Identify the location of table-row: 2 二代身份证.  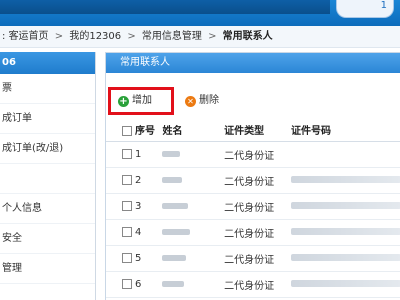
(253, 180).